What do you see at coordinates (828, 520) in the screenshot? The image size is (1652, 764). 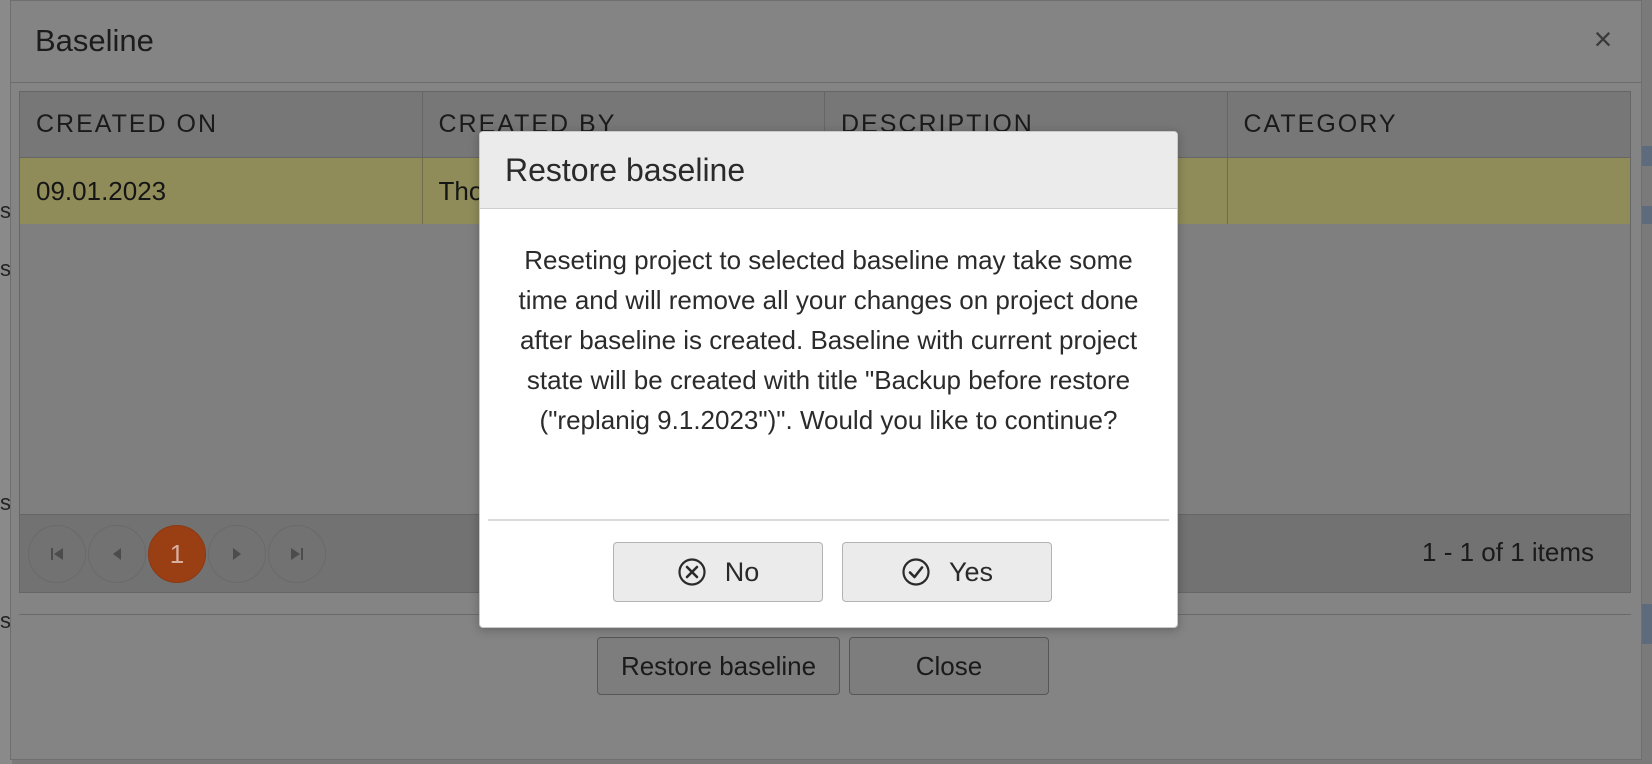 I see `dialog-divider` at bounding box center [828, 520].